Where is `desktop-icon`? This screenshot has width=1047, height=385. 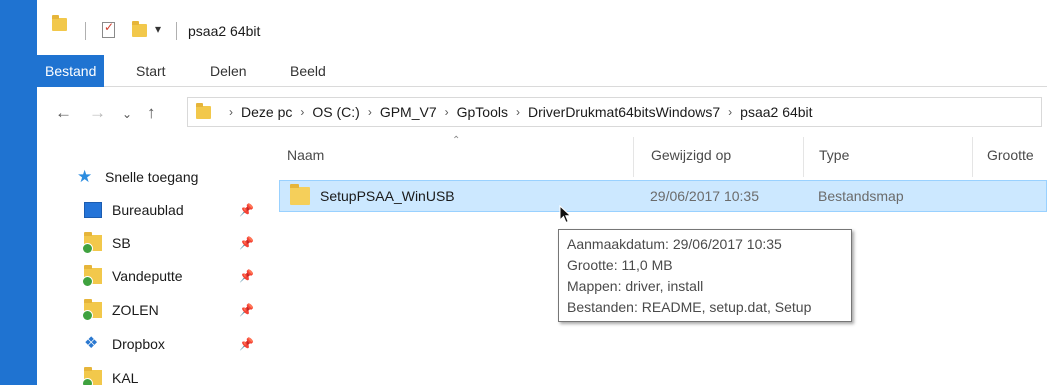 desktop-icon is located at coordinates (93, 210).